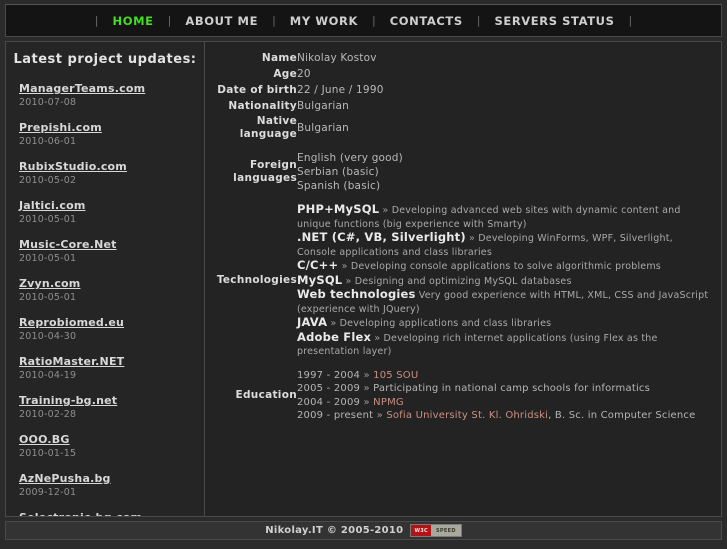 The height and width of the screenshot is (549, 727). What do you see at coordinates (44, 439) in the screenshot?
I see `project-link: OOO.BG` at bounding box center [44, 439].